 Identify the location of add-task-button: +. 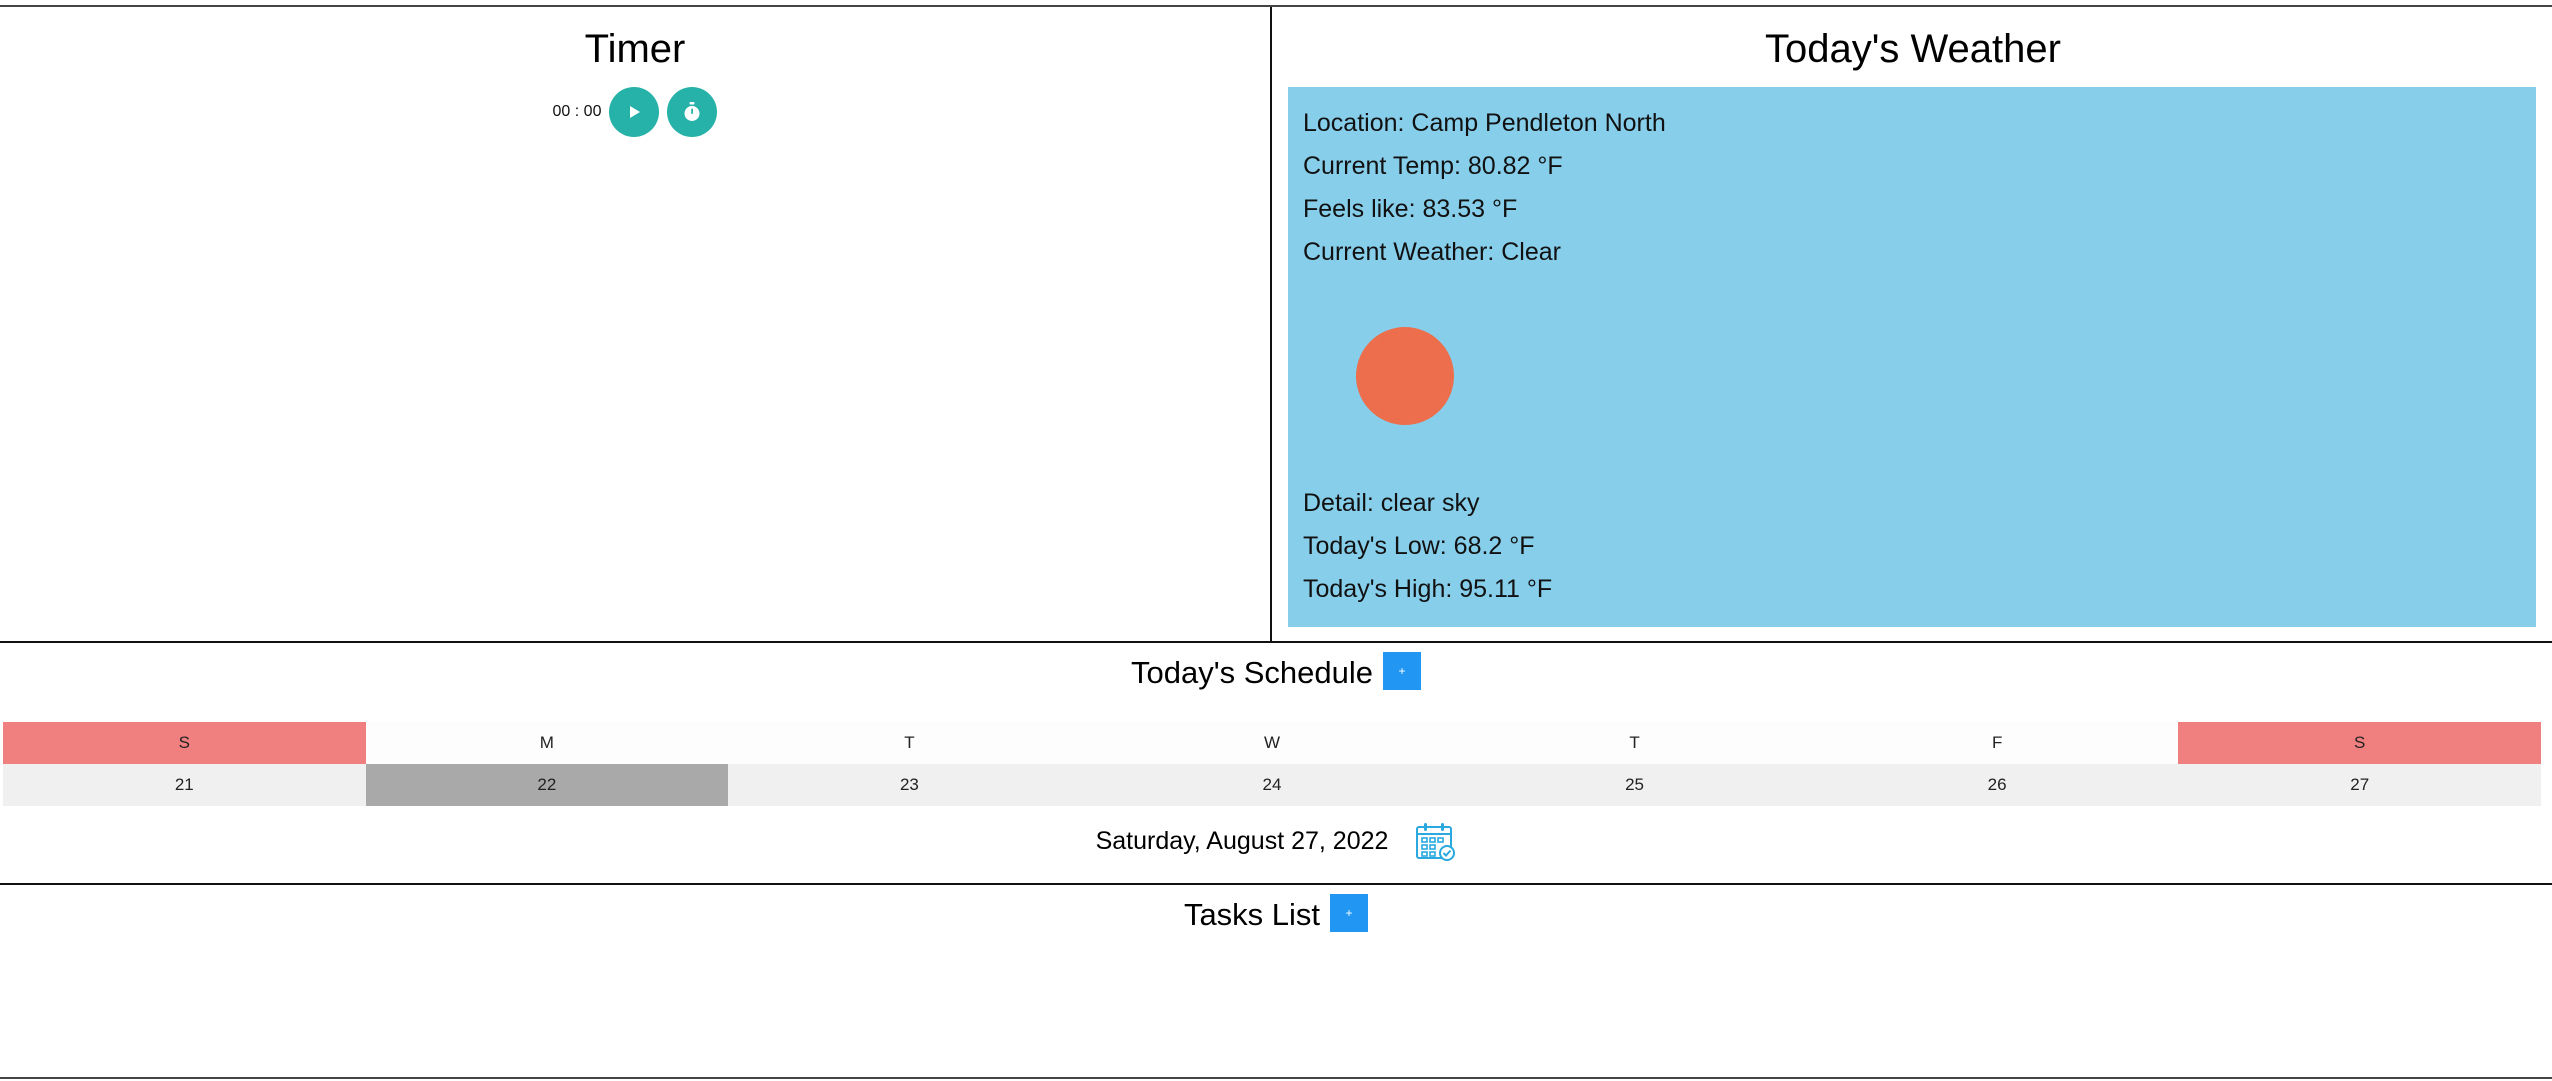
(1349, 913).